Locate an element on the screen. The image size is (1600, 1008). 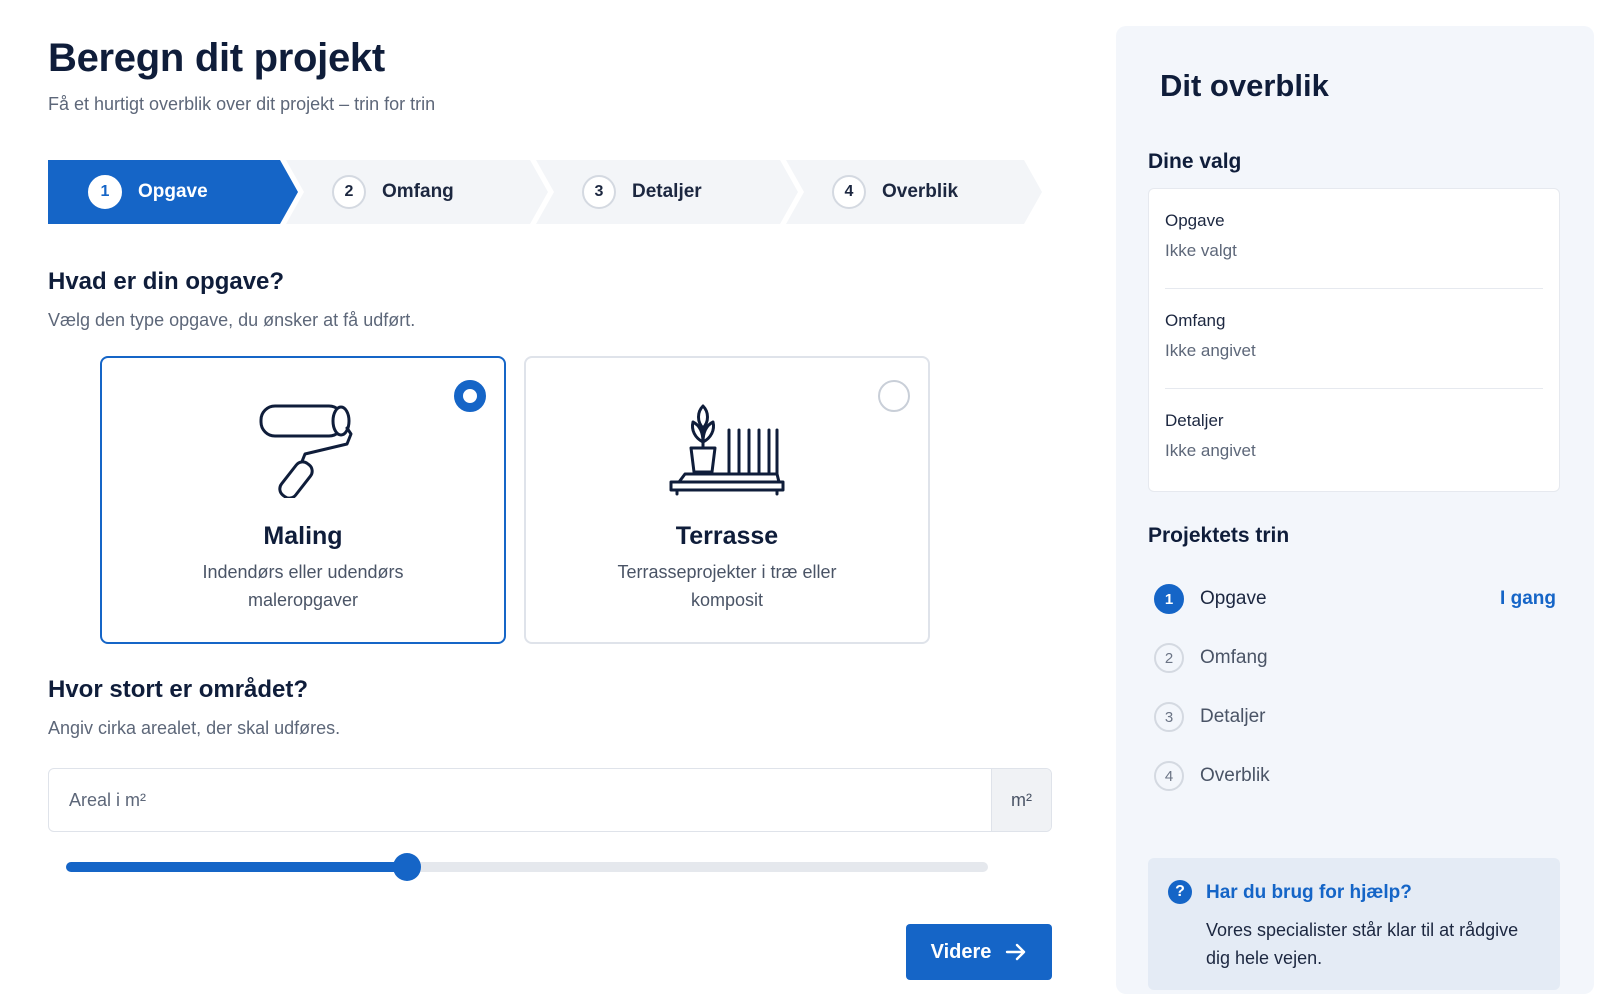
choices-heading: Dine valg is located at coordinates (1195, 161).